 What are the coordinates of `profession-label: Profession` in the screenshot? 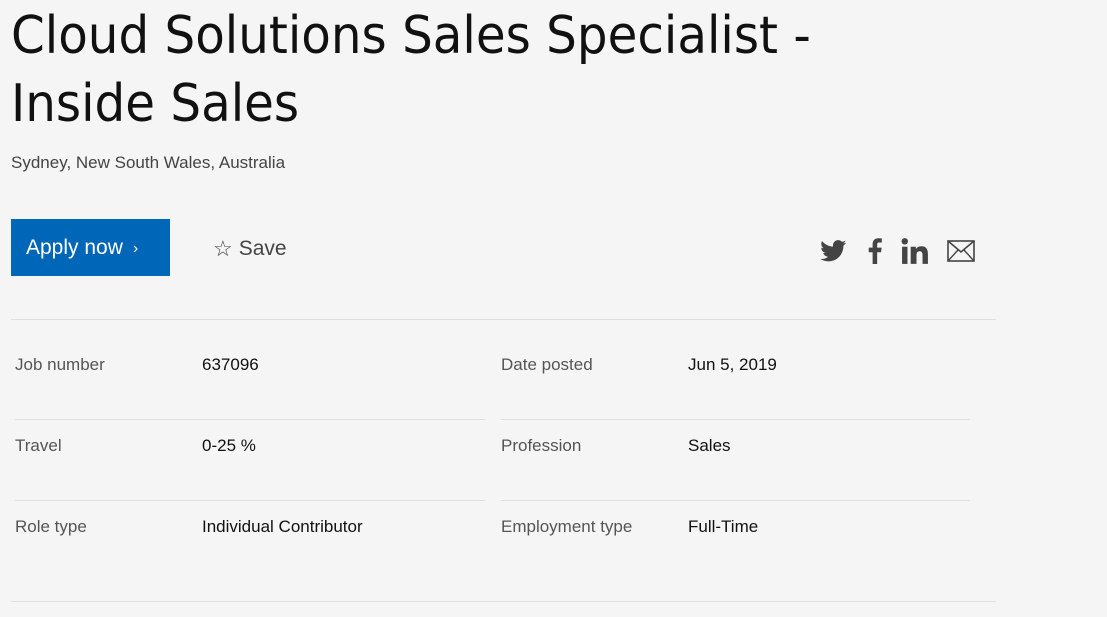 It's located at (541, 445).